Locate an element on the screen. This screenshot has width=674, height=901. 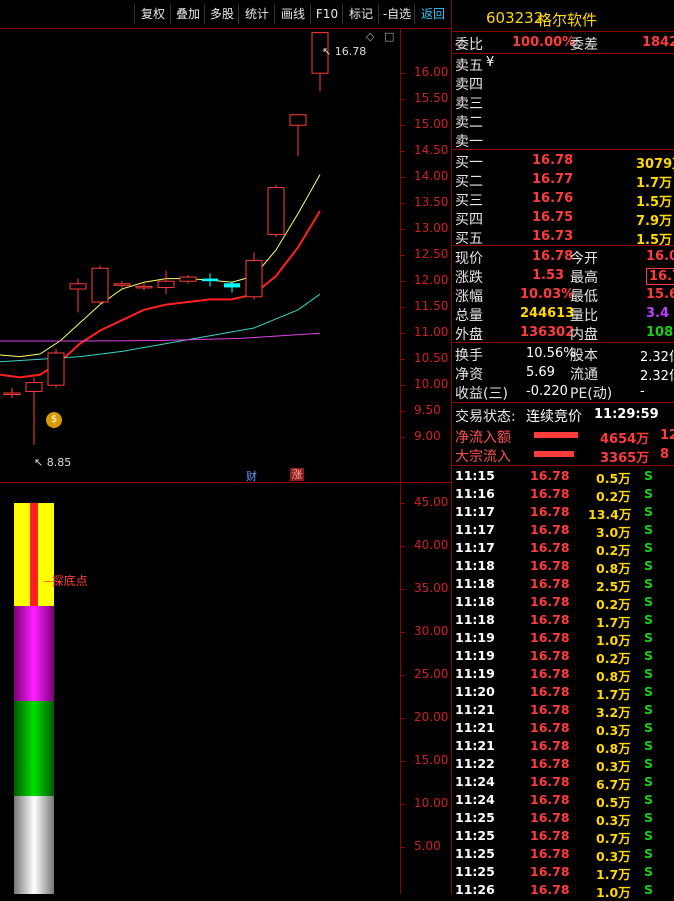
price-axis-tick: 16.00 is located at coordinates (431, 72).